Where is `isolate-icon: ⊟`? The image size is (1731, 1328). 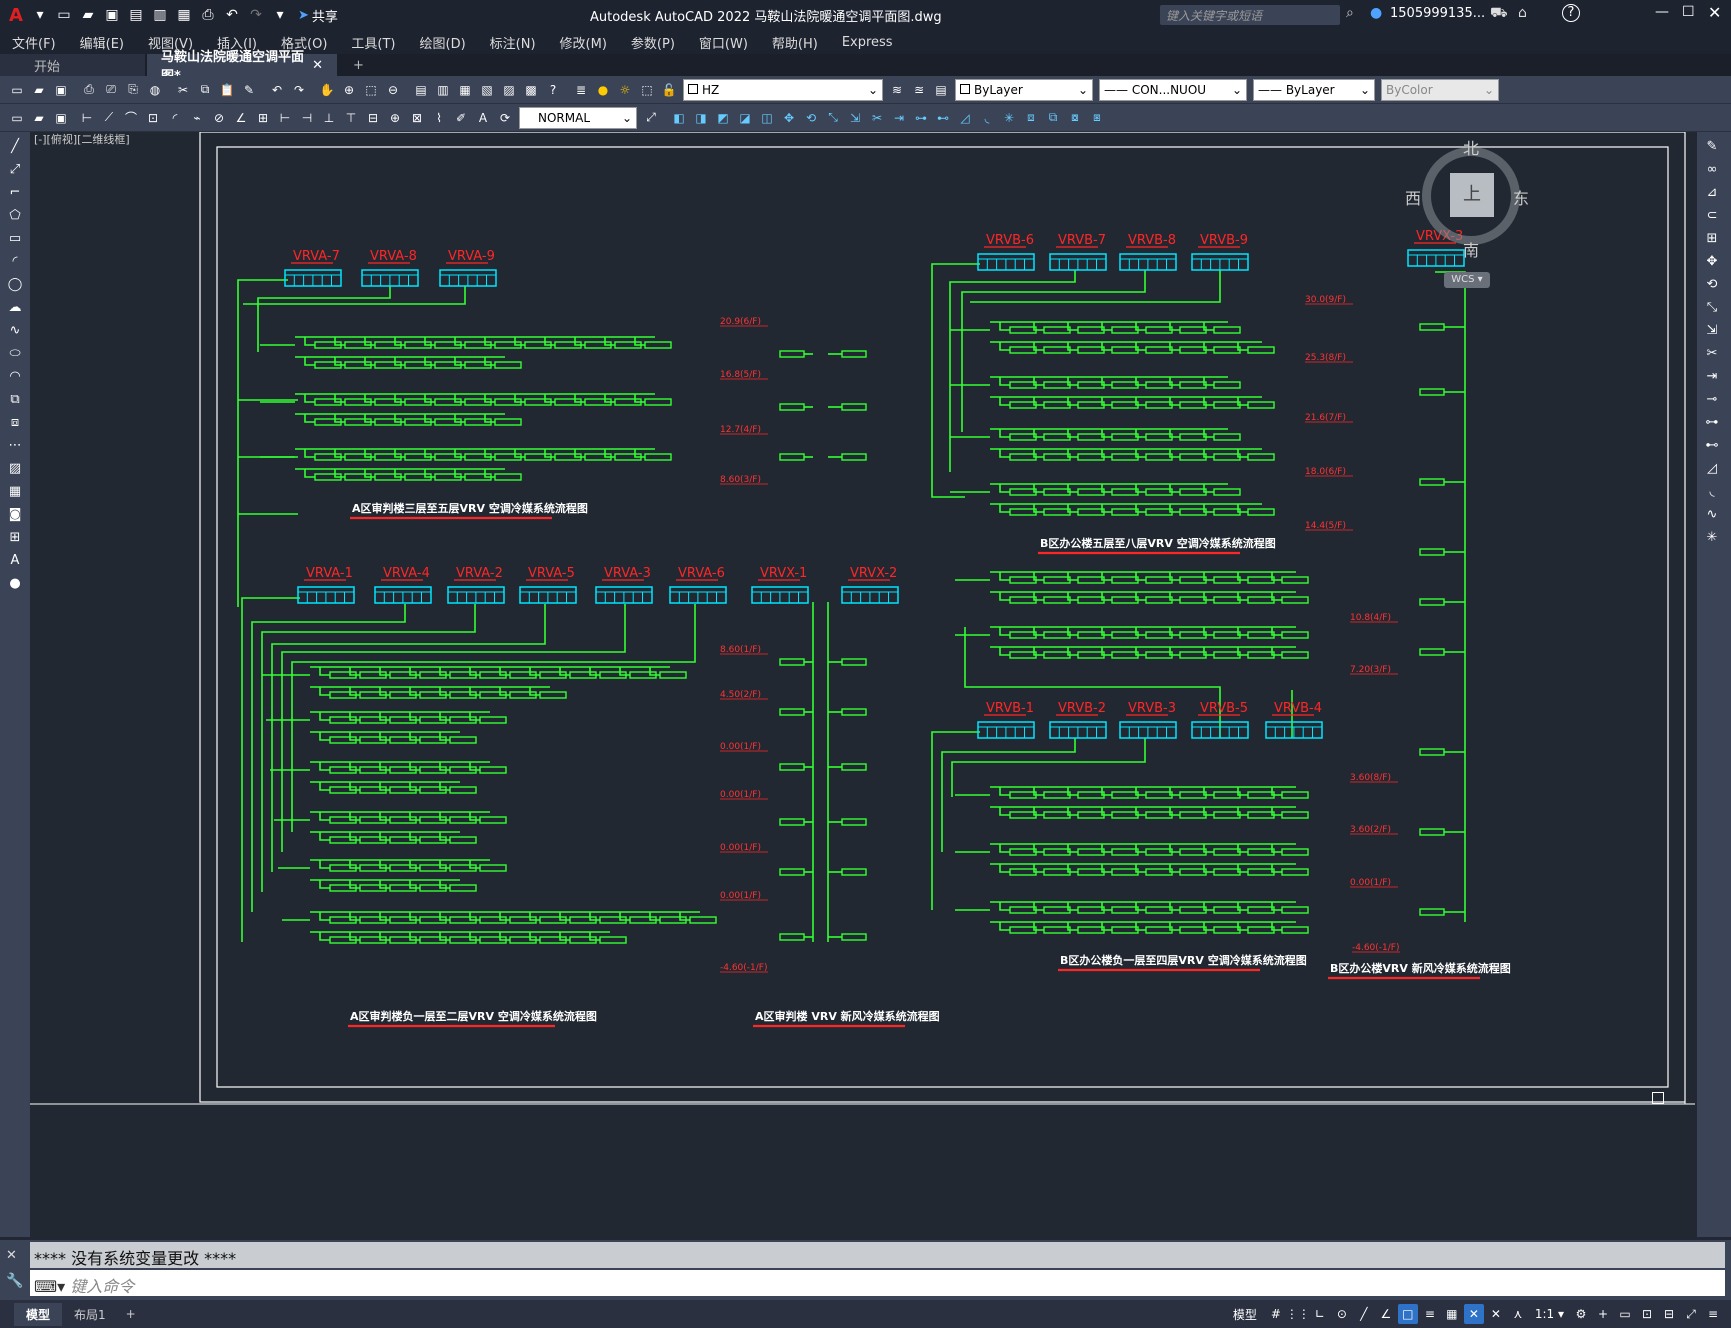
isolate-icon: ⊟ is located at coordinates (1669, 1314).